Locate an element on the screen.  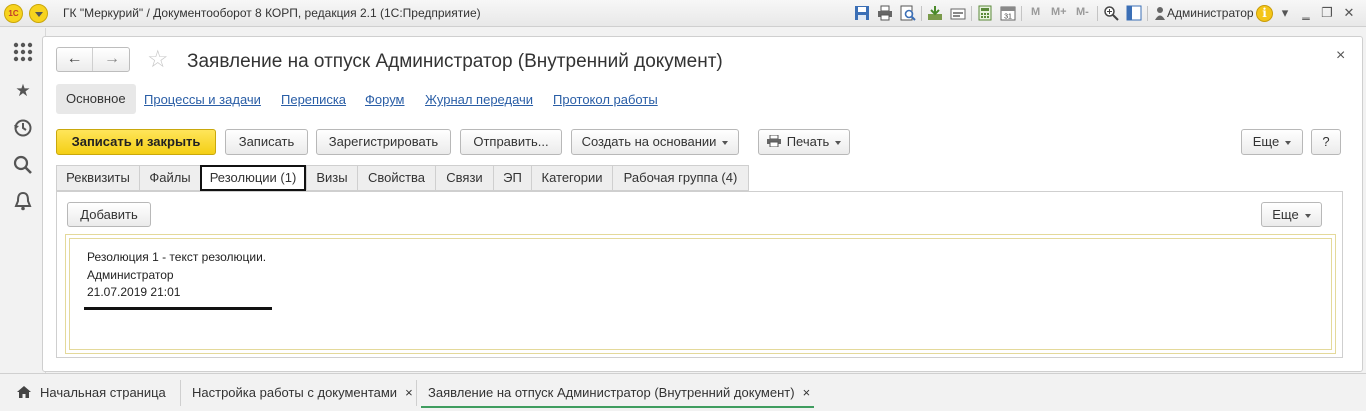
more-label: Еще is located at coordinates (1266, 141).